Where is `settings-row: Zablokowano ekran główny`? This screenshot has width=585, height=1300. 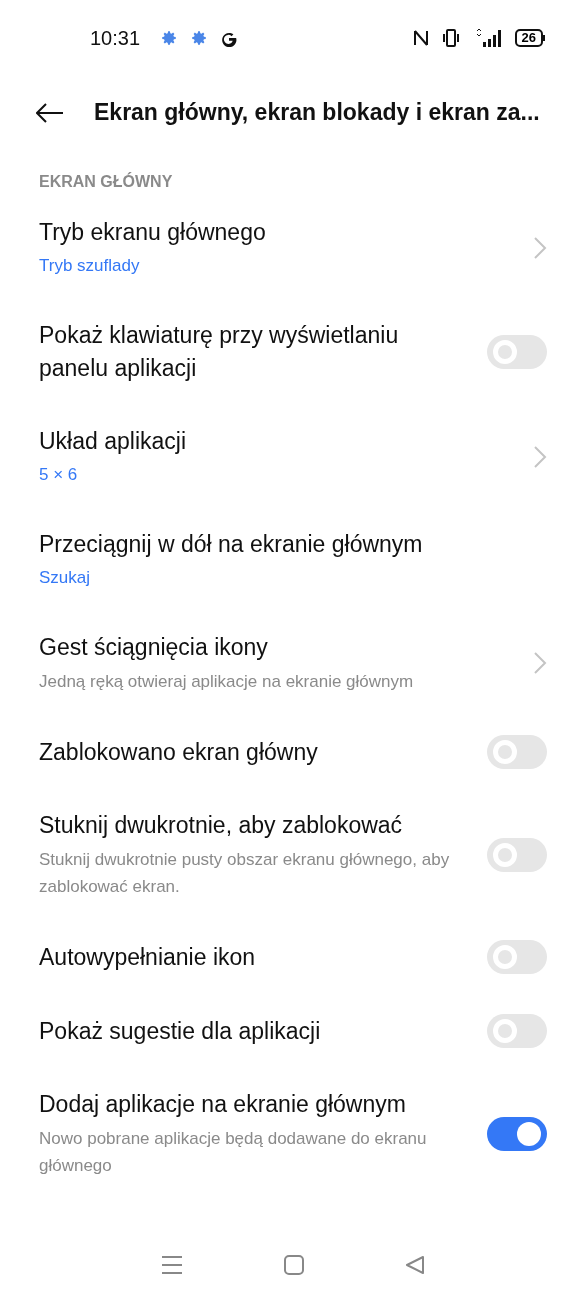 settings-row: Zablokowano ekran główny is located at coordinates (292, 752).